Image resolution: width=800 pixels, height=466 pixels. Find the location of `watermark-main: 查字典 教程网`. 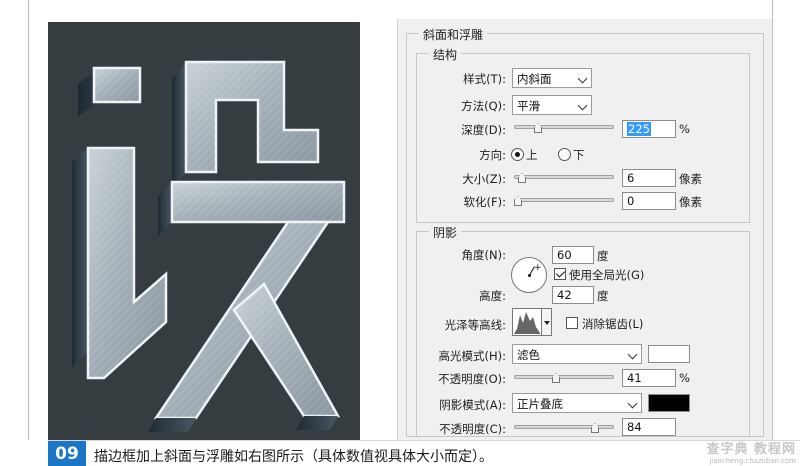

watermark-main: 查字典 教程网 is located at coordinates (751, 449).